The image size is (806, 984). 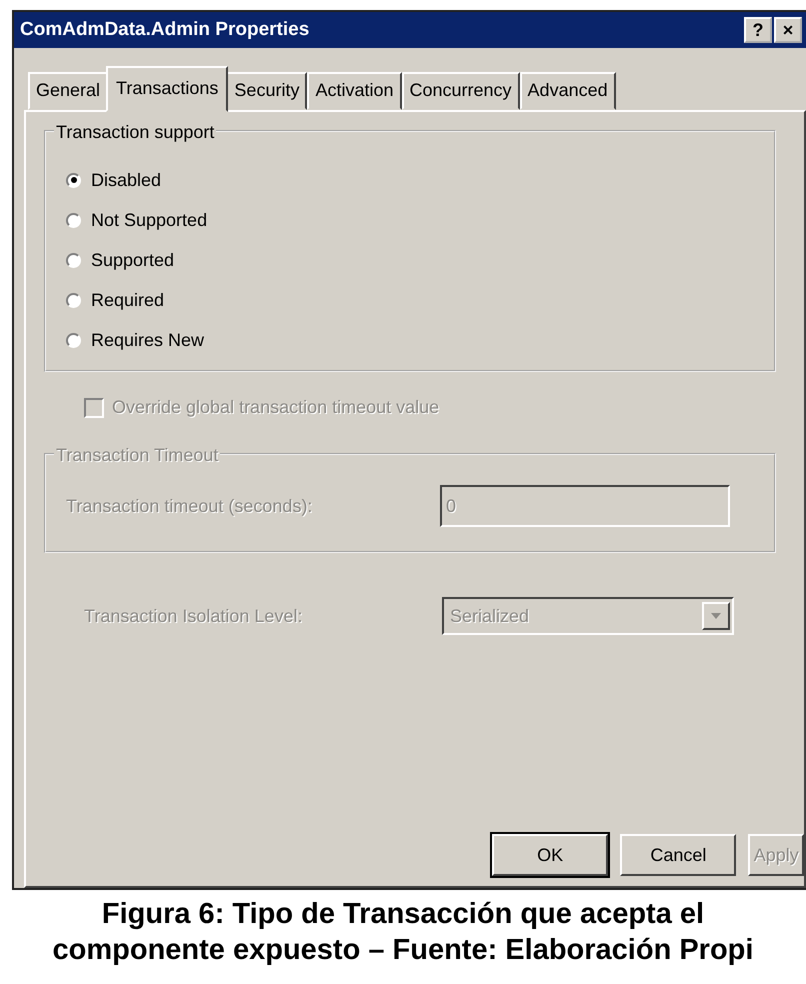 I want to click on close-button: ×, so click(x=788, y=30).